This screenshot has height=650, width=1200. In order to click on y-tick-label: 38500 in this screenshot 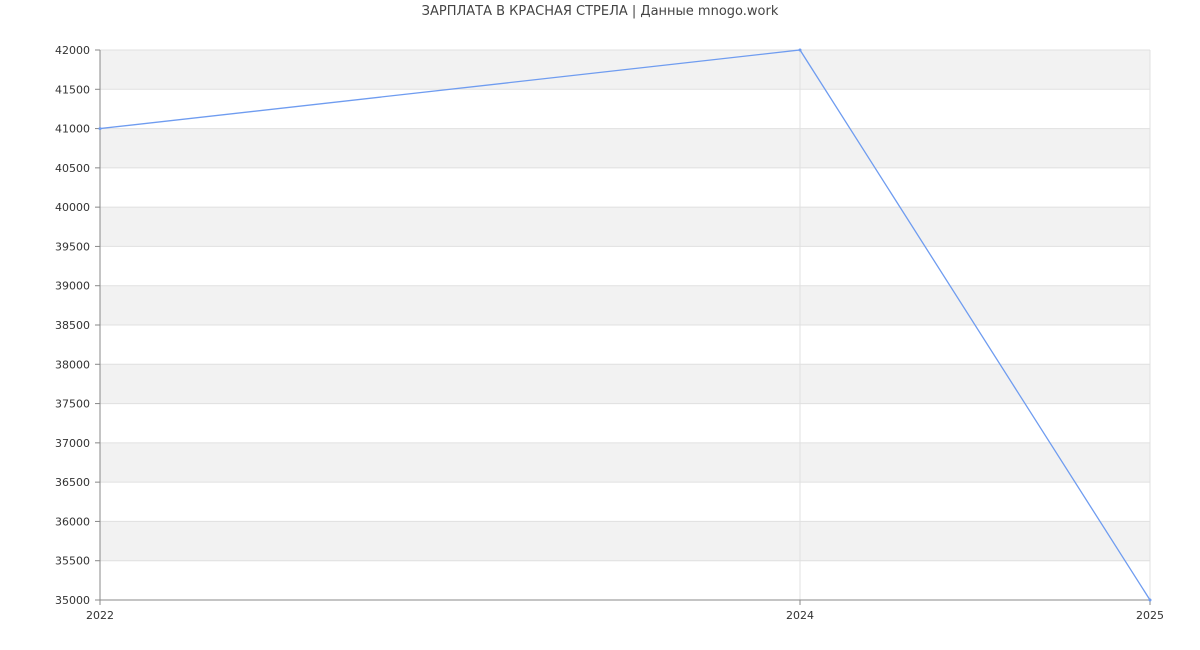, I will do `click(72, 325)`.